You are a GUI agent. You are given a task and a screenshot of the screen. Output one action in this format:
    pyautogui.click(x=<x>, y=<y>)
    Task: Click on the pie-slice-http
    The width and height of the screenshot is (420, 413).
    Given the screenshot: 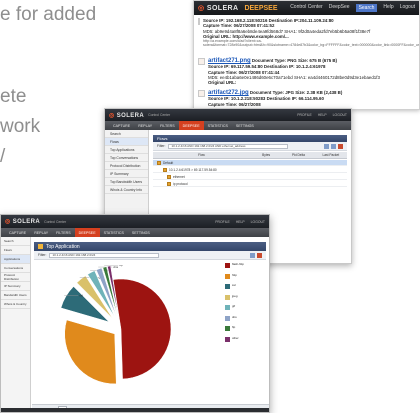 What is the action you would take?
    pyautogui.click(x=90, y=352)
    